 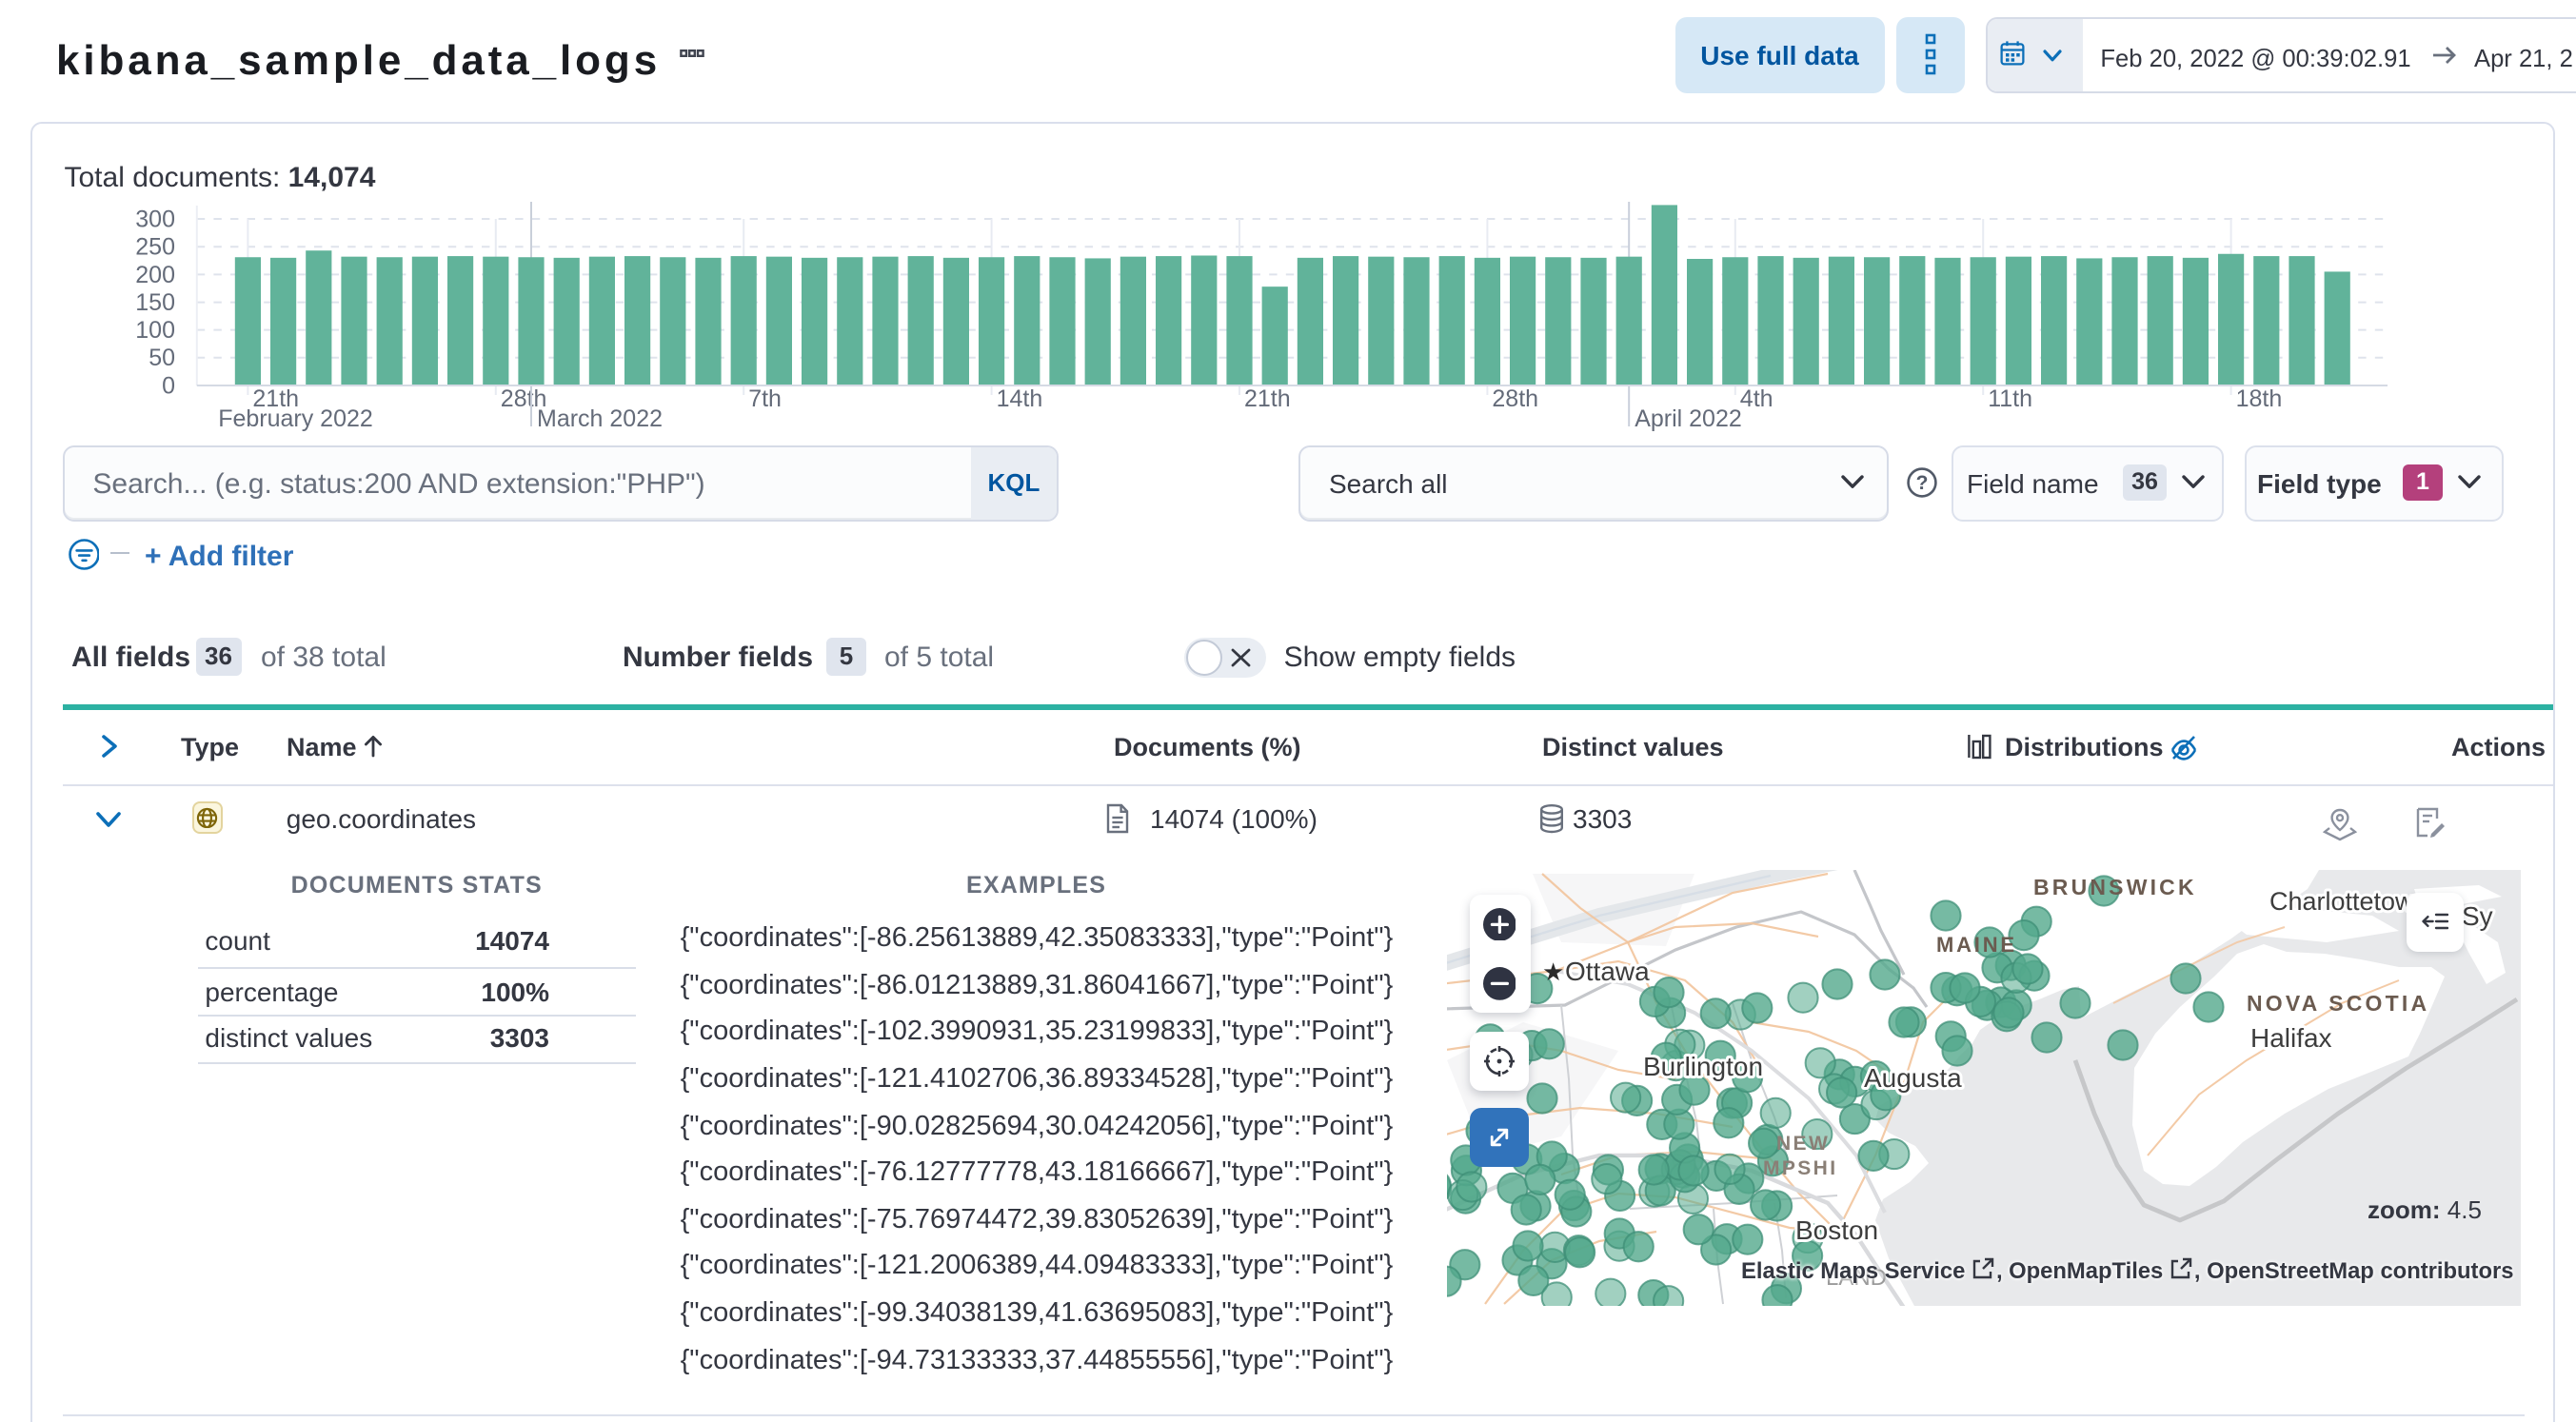 I want to click on svg-text: MPSHI, so click(x=1799, y=1167).